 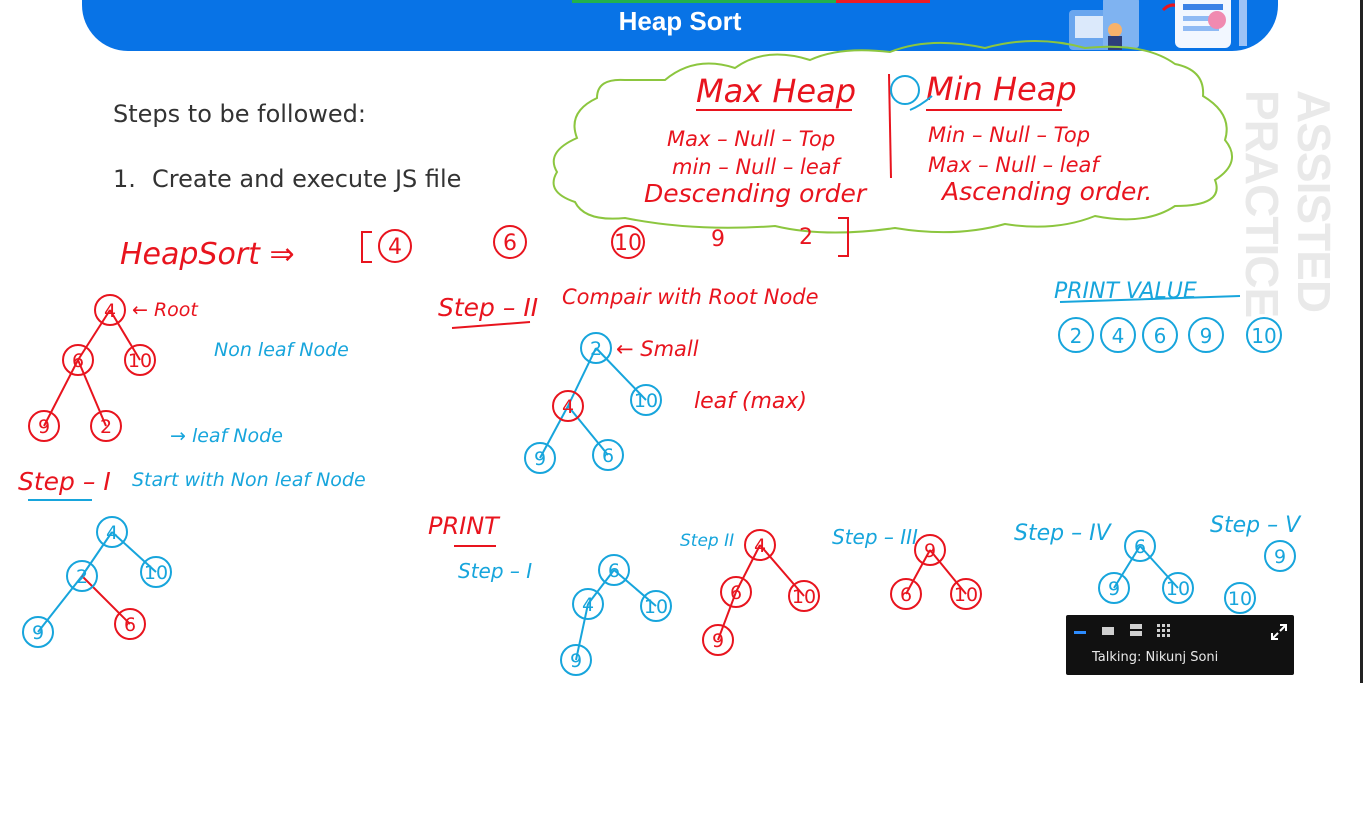 I want to click on fullscreen-icon, so click(x=1279, y=631).